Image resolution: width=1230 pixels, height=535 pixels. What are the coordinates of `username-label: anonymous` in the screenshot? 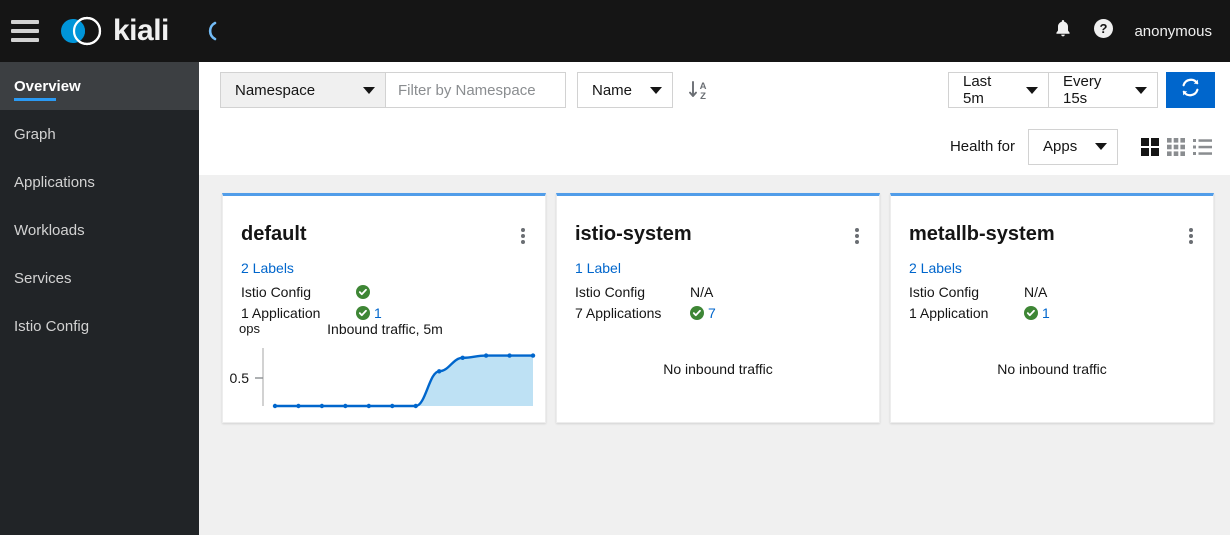 It's located at (1173, 31).